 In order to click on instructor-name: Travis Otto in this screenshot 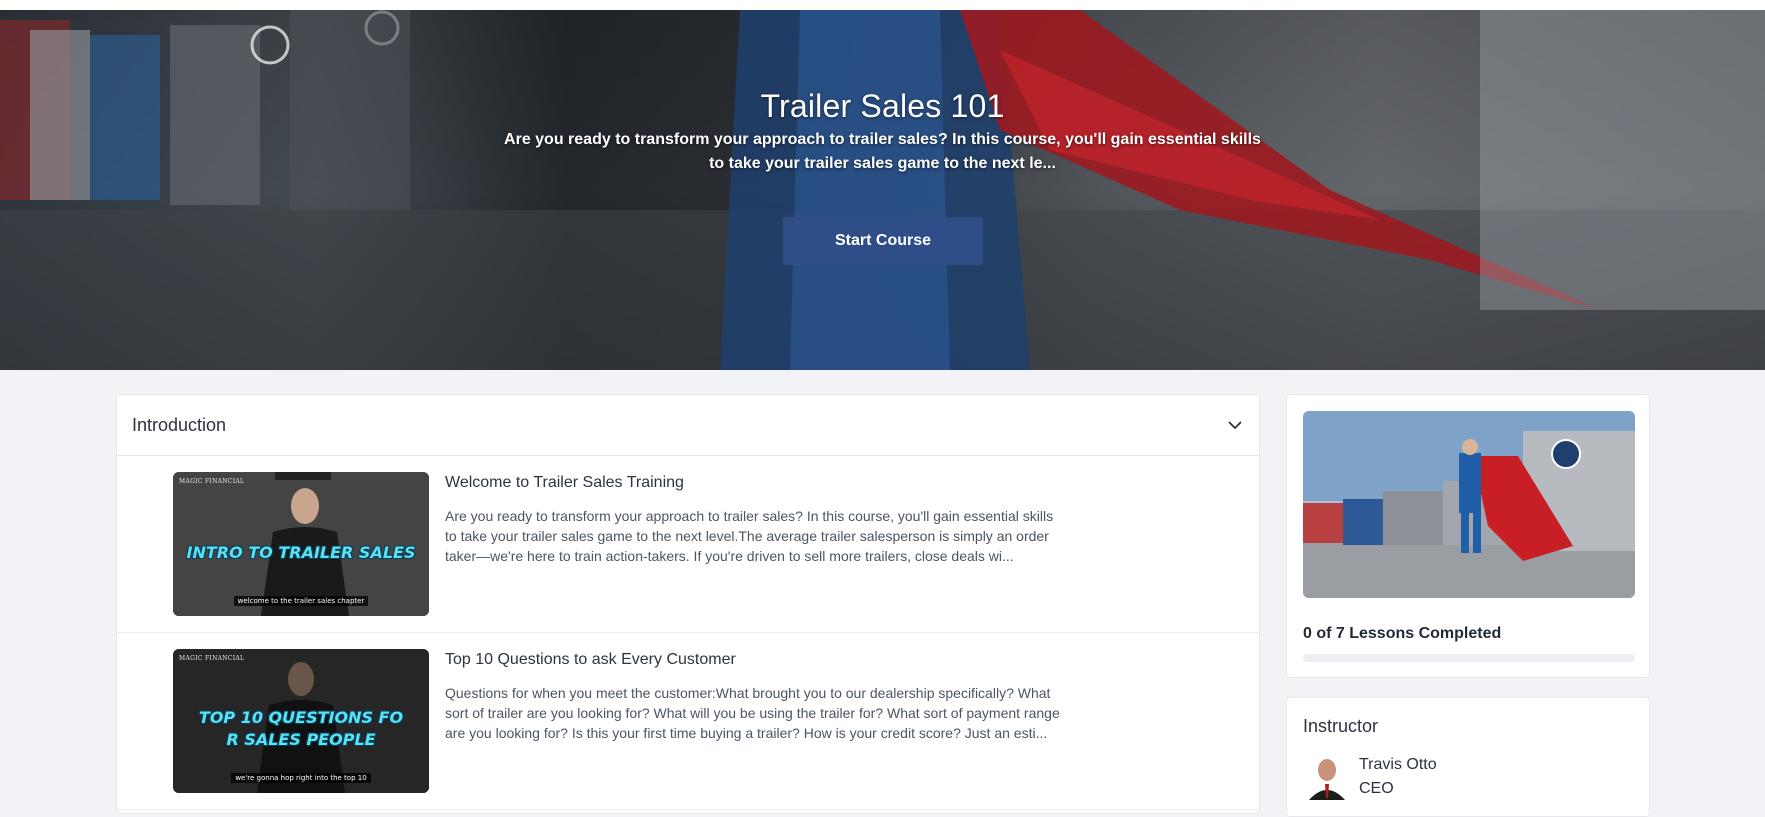, I will do `click(1398, 765)`.